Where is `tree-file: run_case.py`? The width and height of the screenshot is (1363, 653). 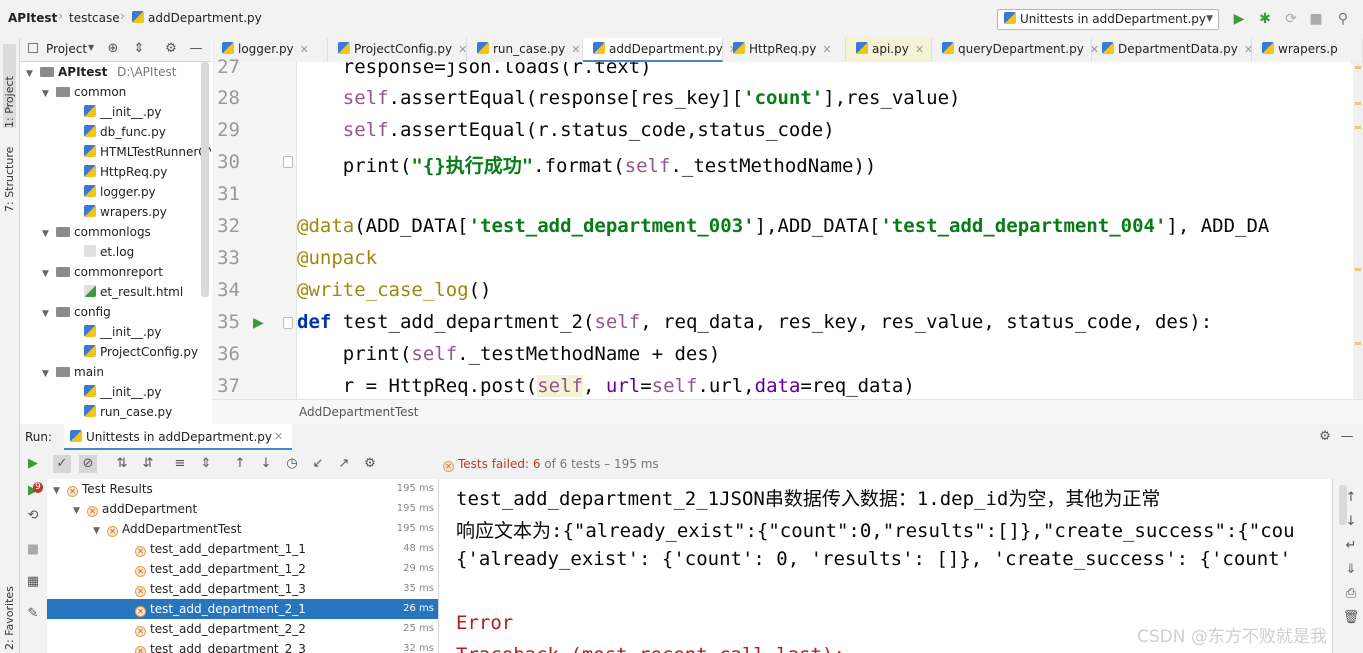 tree-file: run_case.py is located at coordinates (128, 412).